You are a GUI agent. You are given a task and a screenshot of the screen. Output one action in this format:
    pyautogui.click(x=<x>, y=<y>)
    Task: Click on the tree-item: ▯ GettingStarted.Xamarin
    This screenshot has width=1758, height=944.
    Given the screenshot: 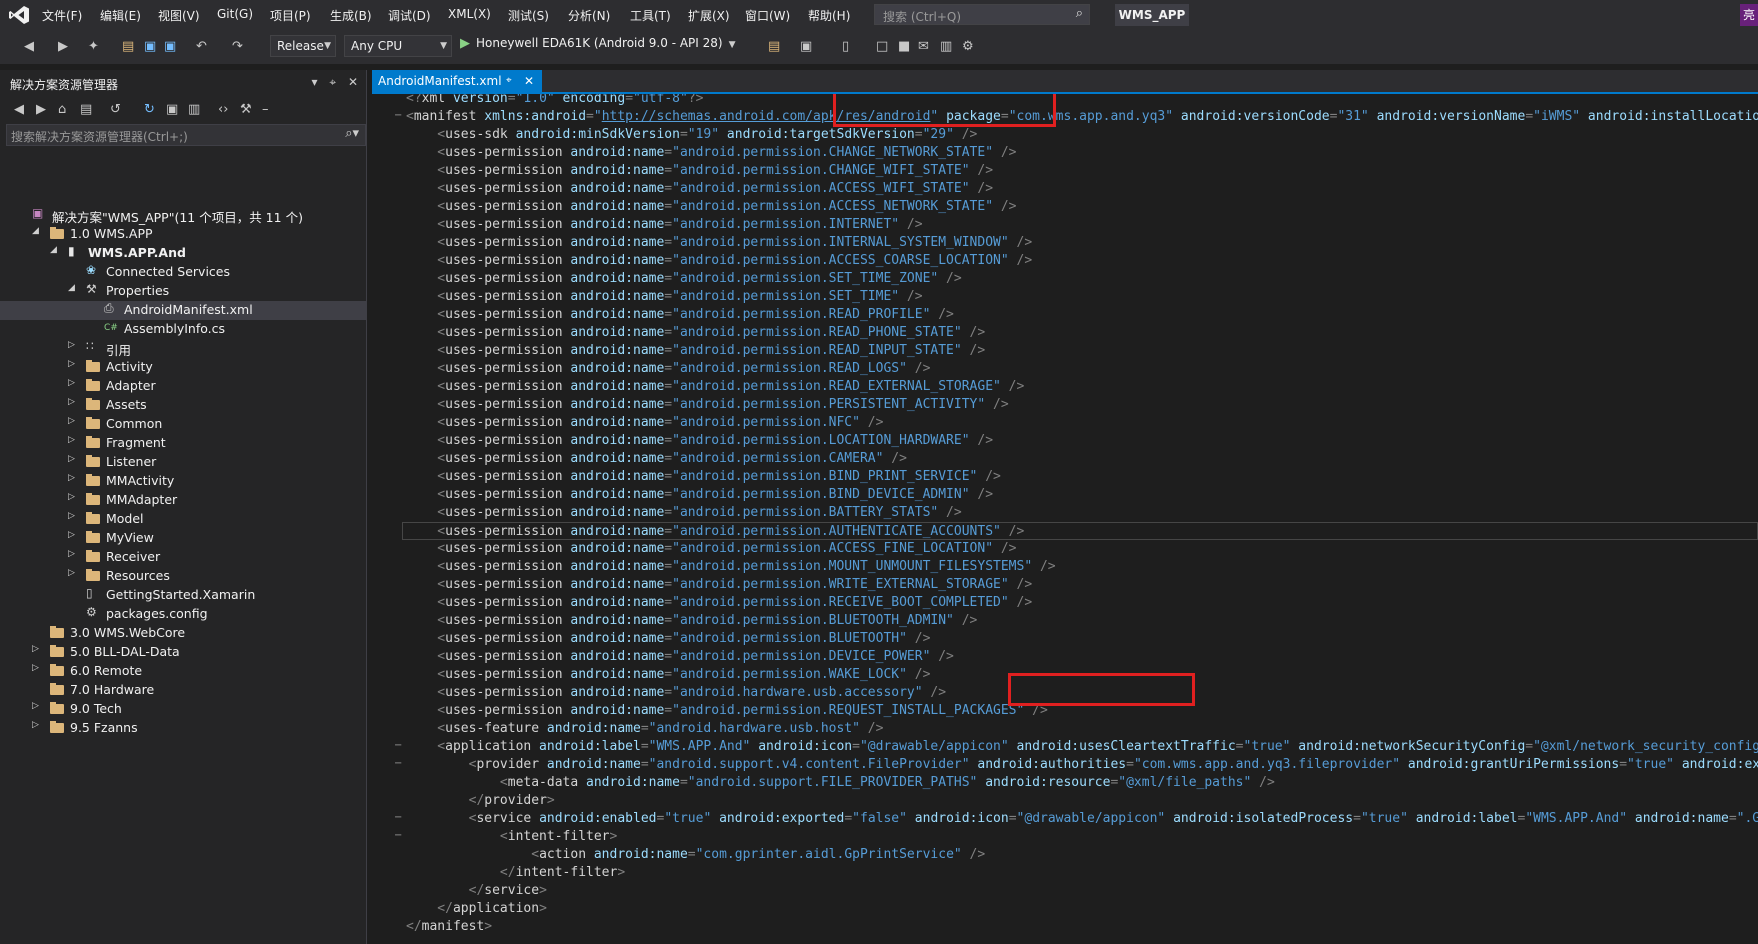 What is the action you would take?
    pyautogui.click(x=183, y=595)
    